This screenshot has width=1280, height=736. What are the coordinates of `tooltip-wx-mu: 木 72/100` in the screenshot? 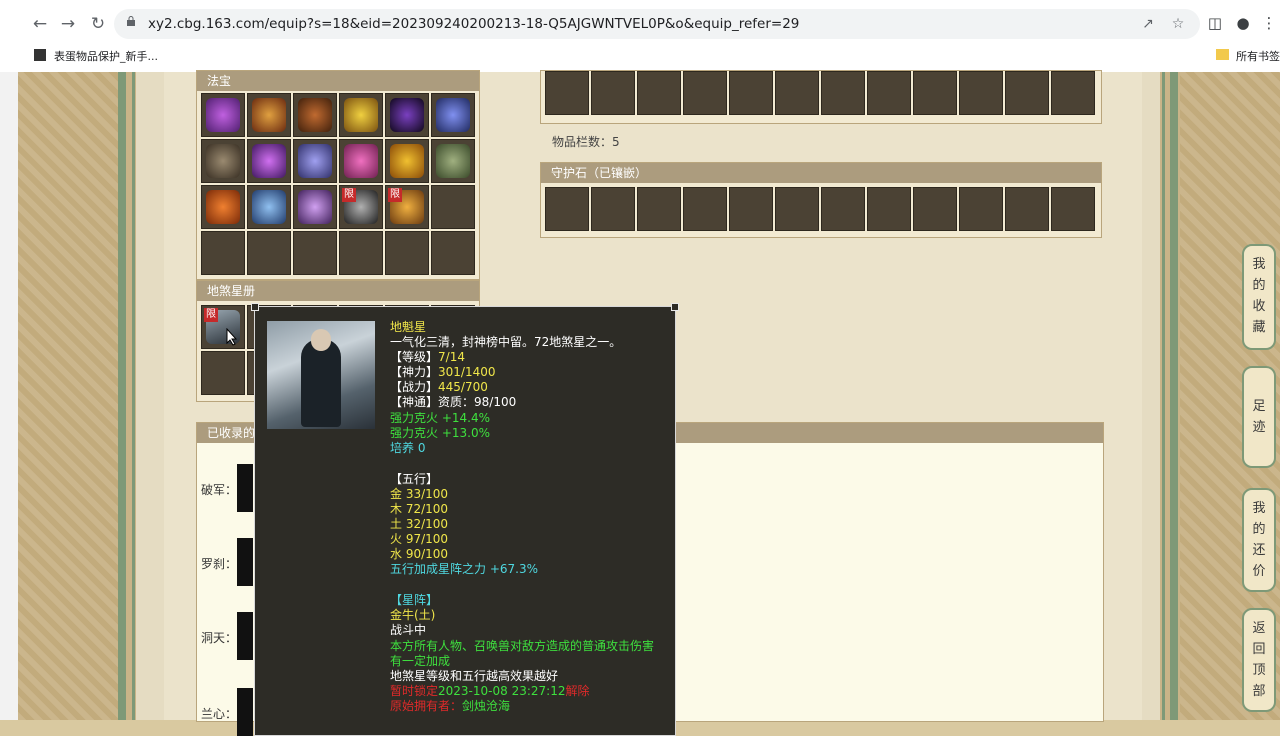 It's located at (419, 509).